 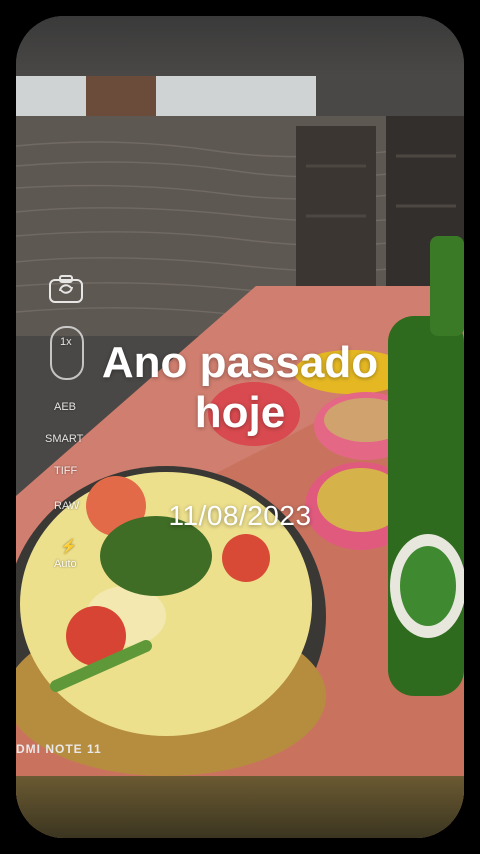 What do you see at coordinates (67, 506) in the screenshot?
I see `mode-raw: RAW` at bounding box center [67, 506].